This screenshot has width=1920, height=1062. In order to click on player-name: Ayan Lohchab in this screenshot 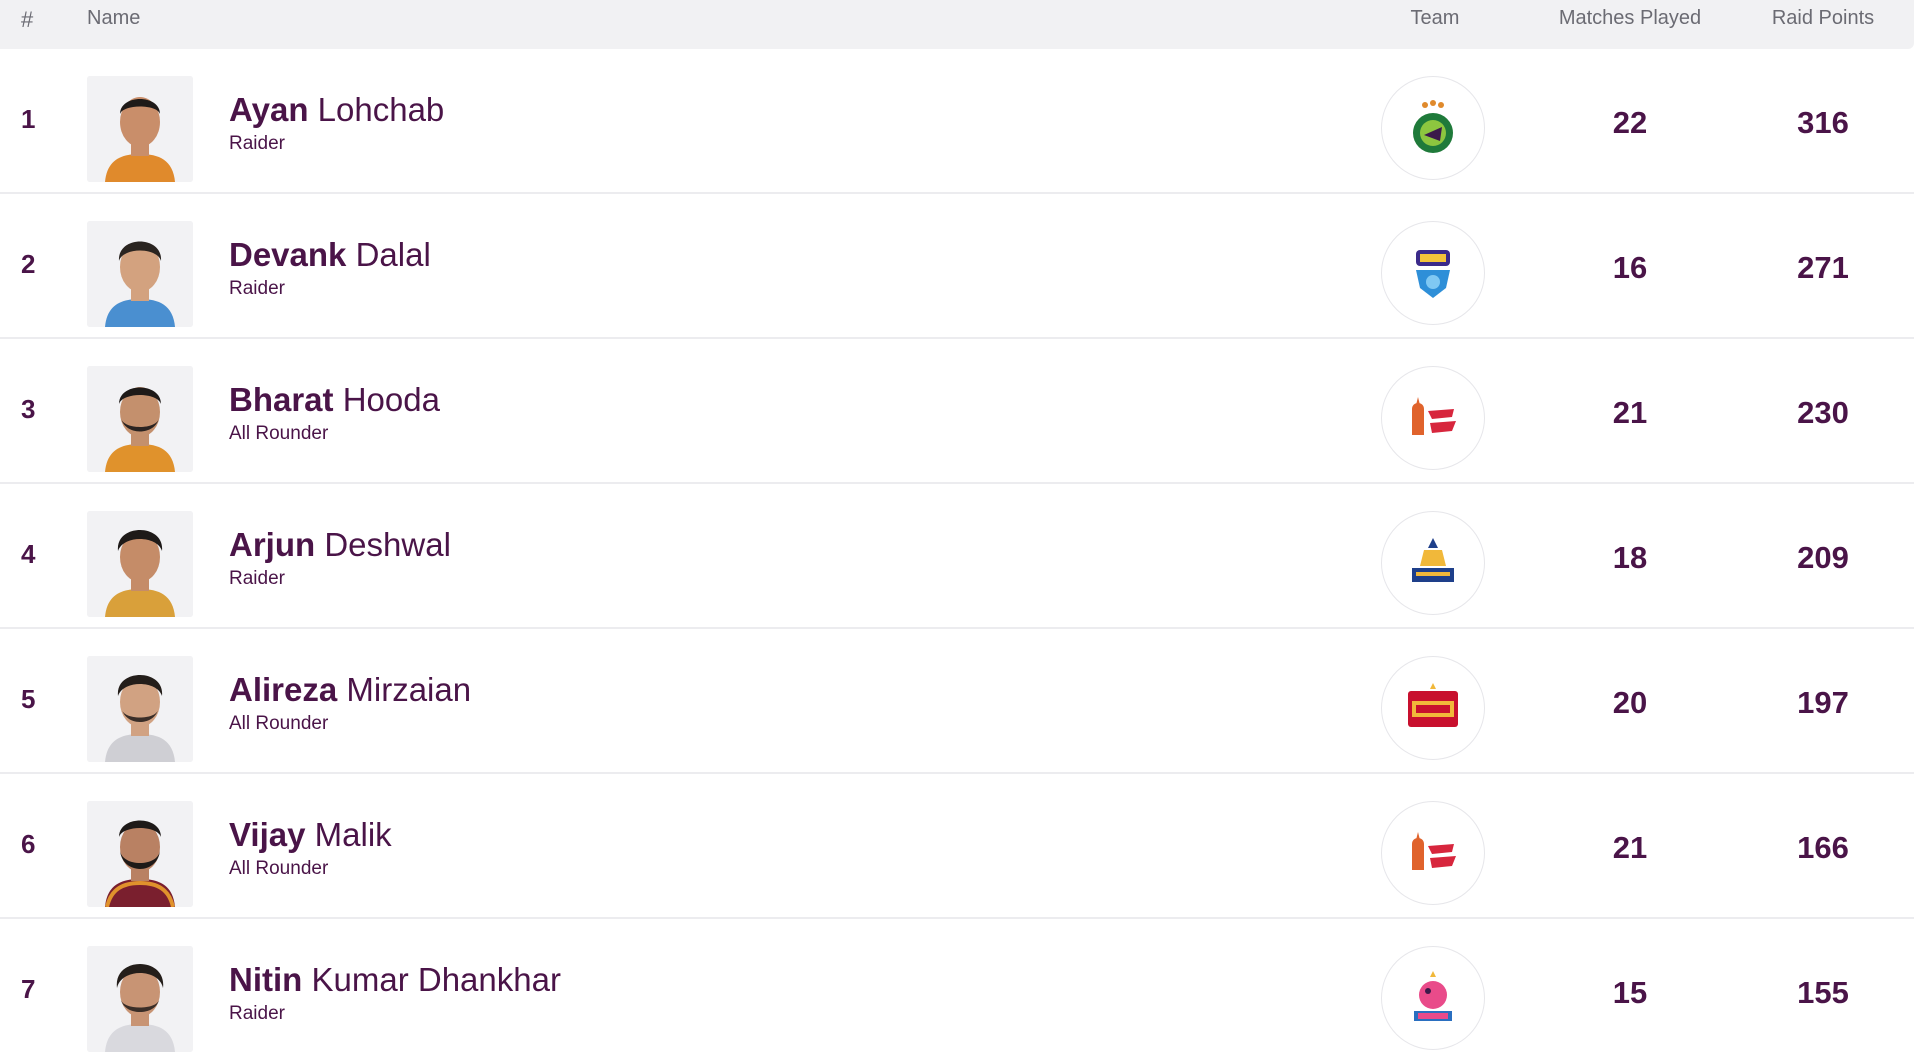, I will do `click(336, 110)`.